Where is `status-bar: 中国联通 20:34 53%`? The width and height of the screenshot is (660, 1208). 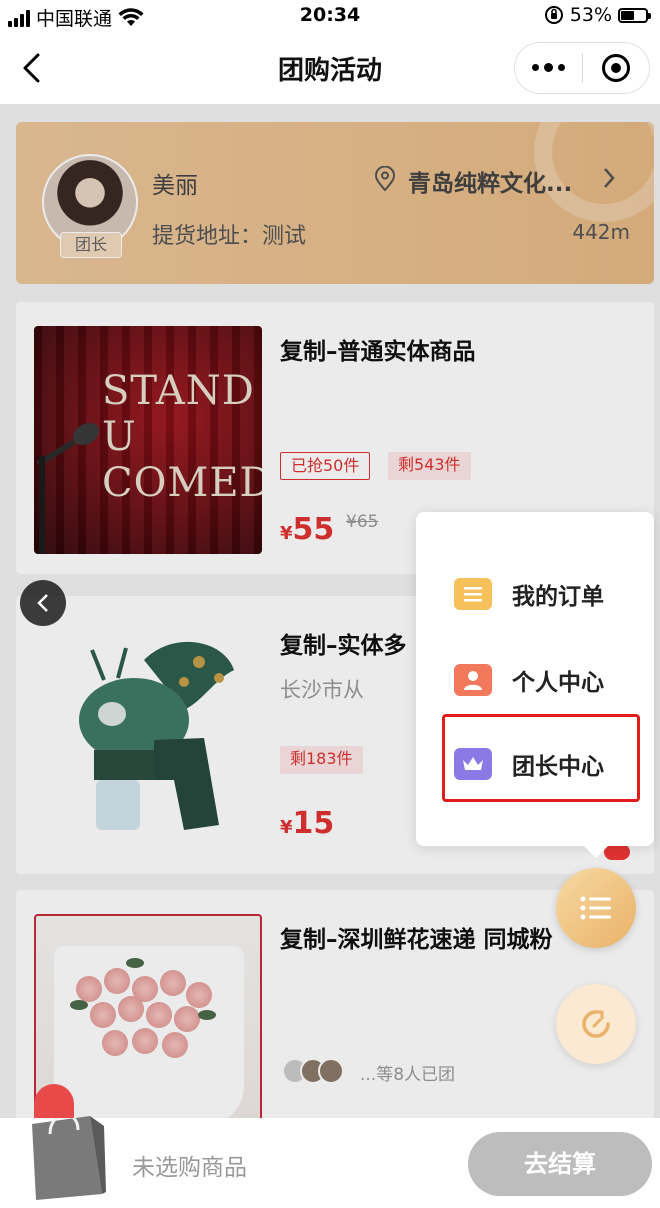
status-bar: 中国联通 20:34 53% is located at coordinates (330, 17).